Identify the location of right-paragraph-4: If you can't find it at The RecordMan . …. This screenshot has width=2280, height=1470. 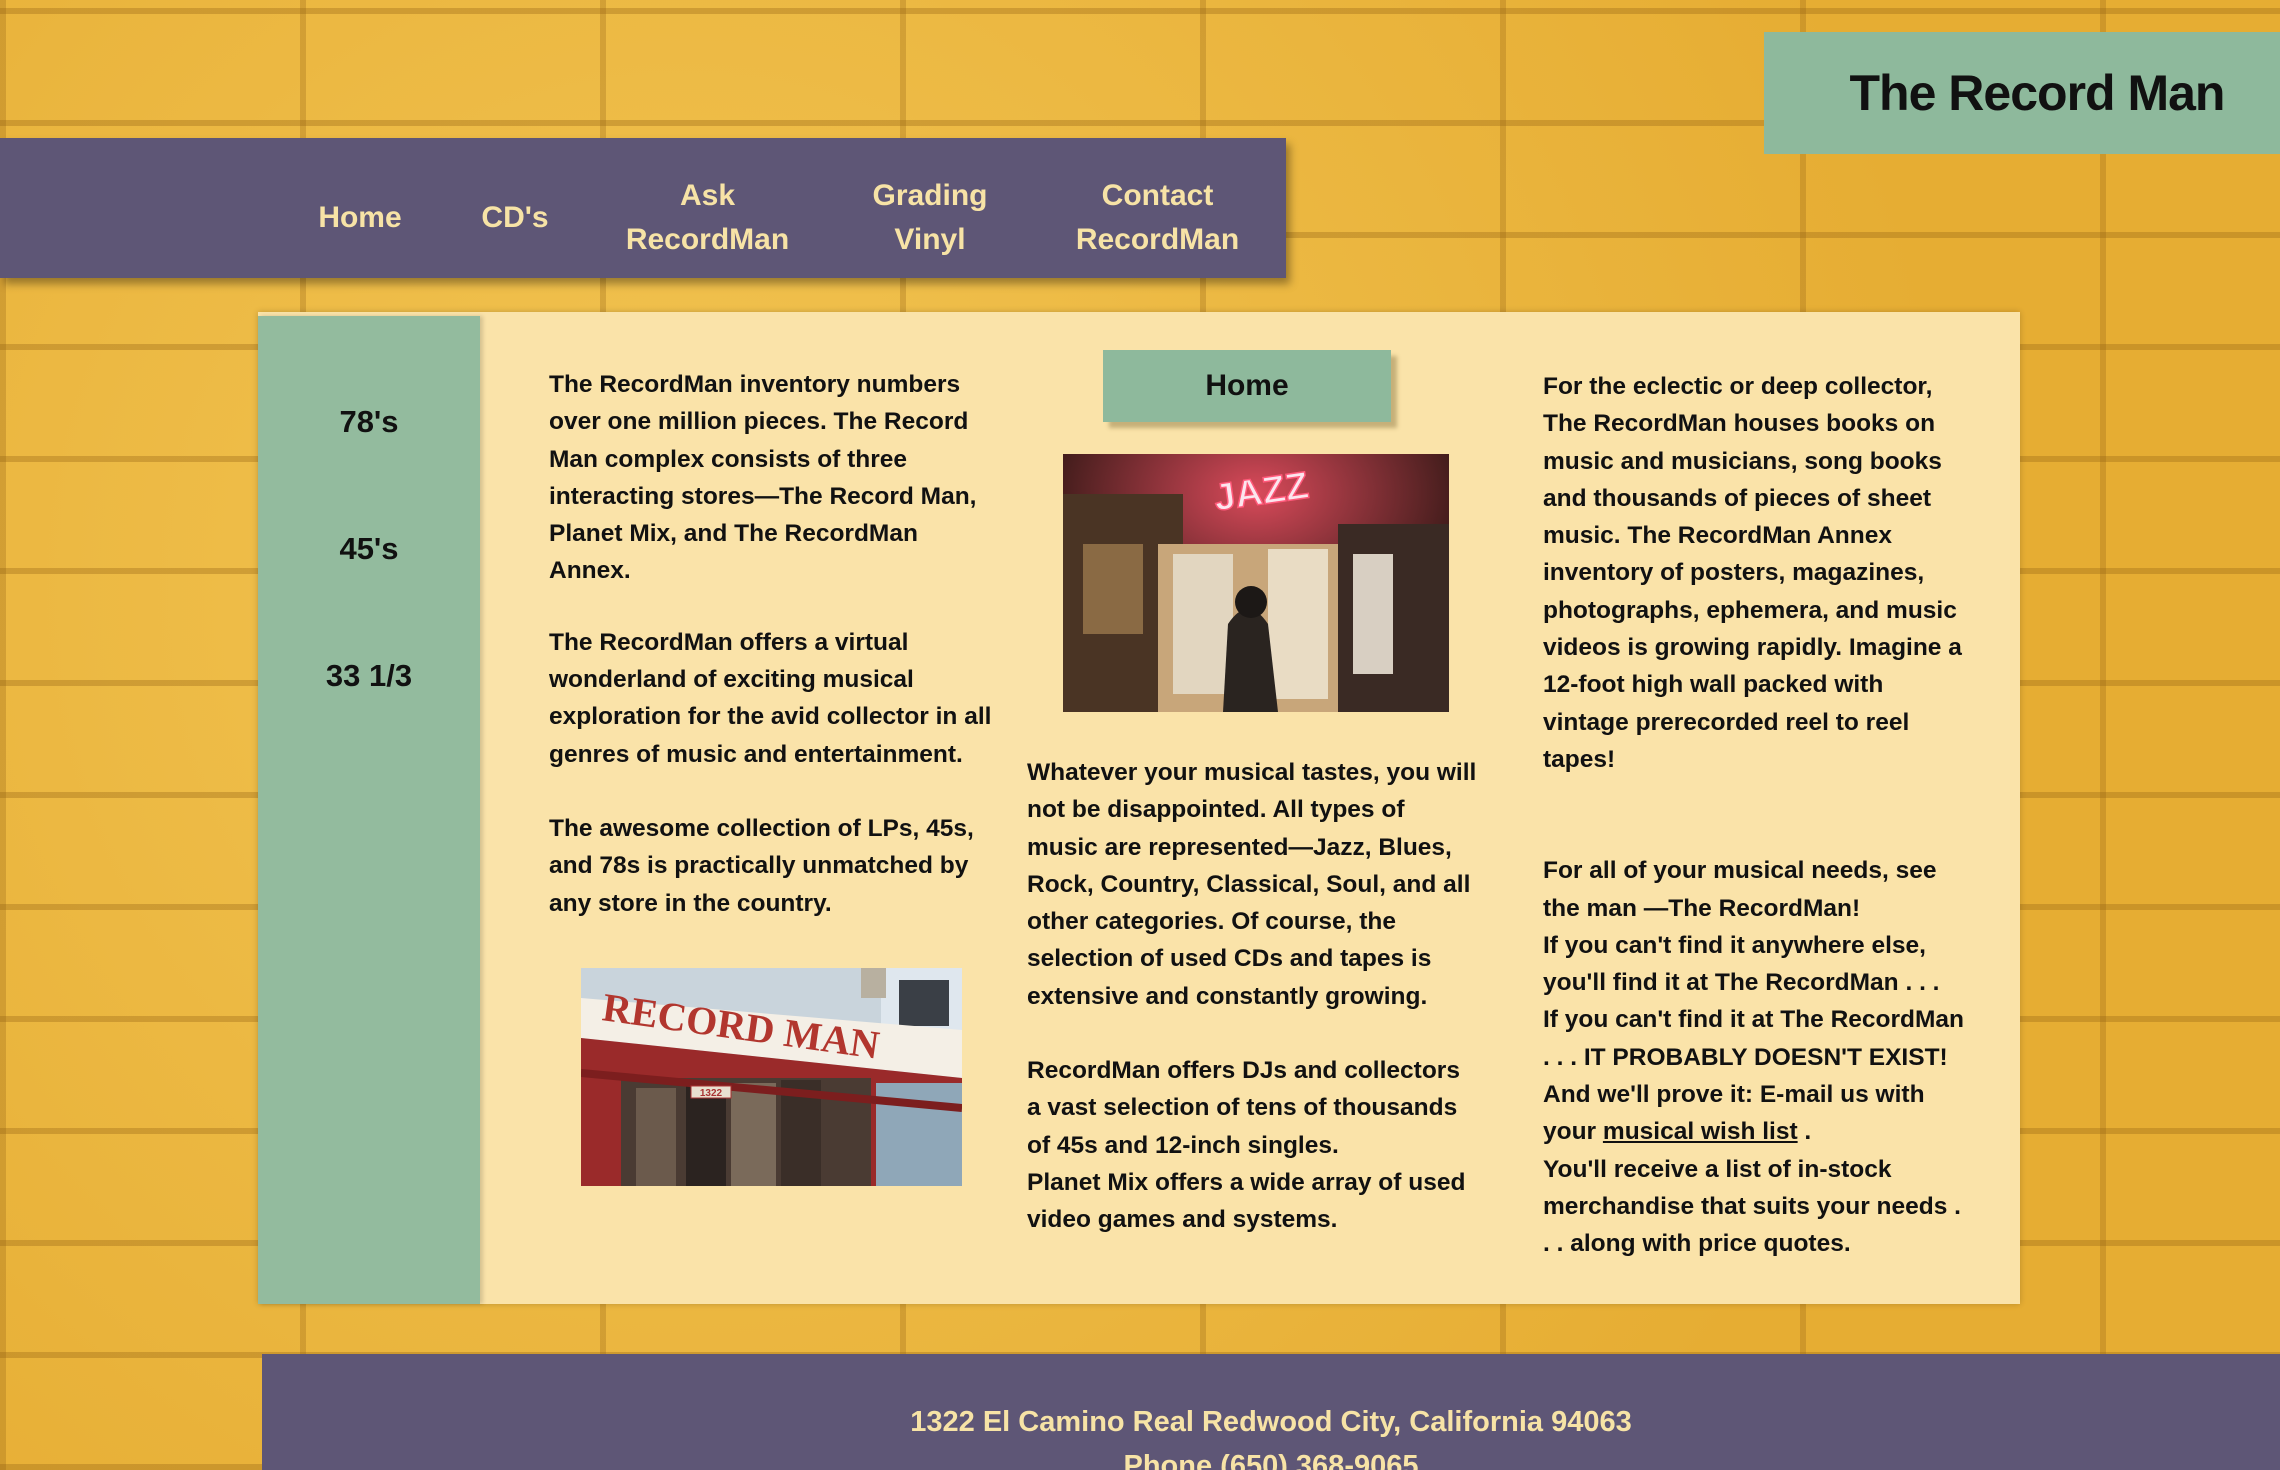
(1753, 1038).